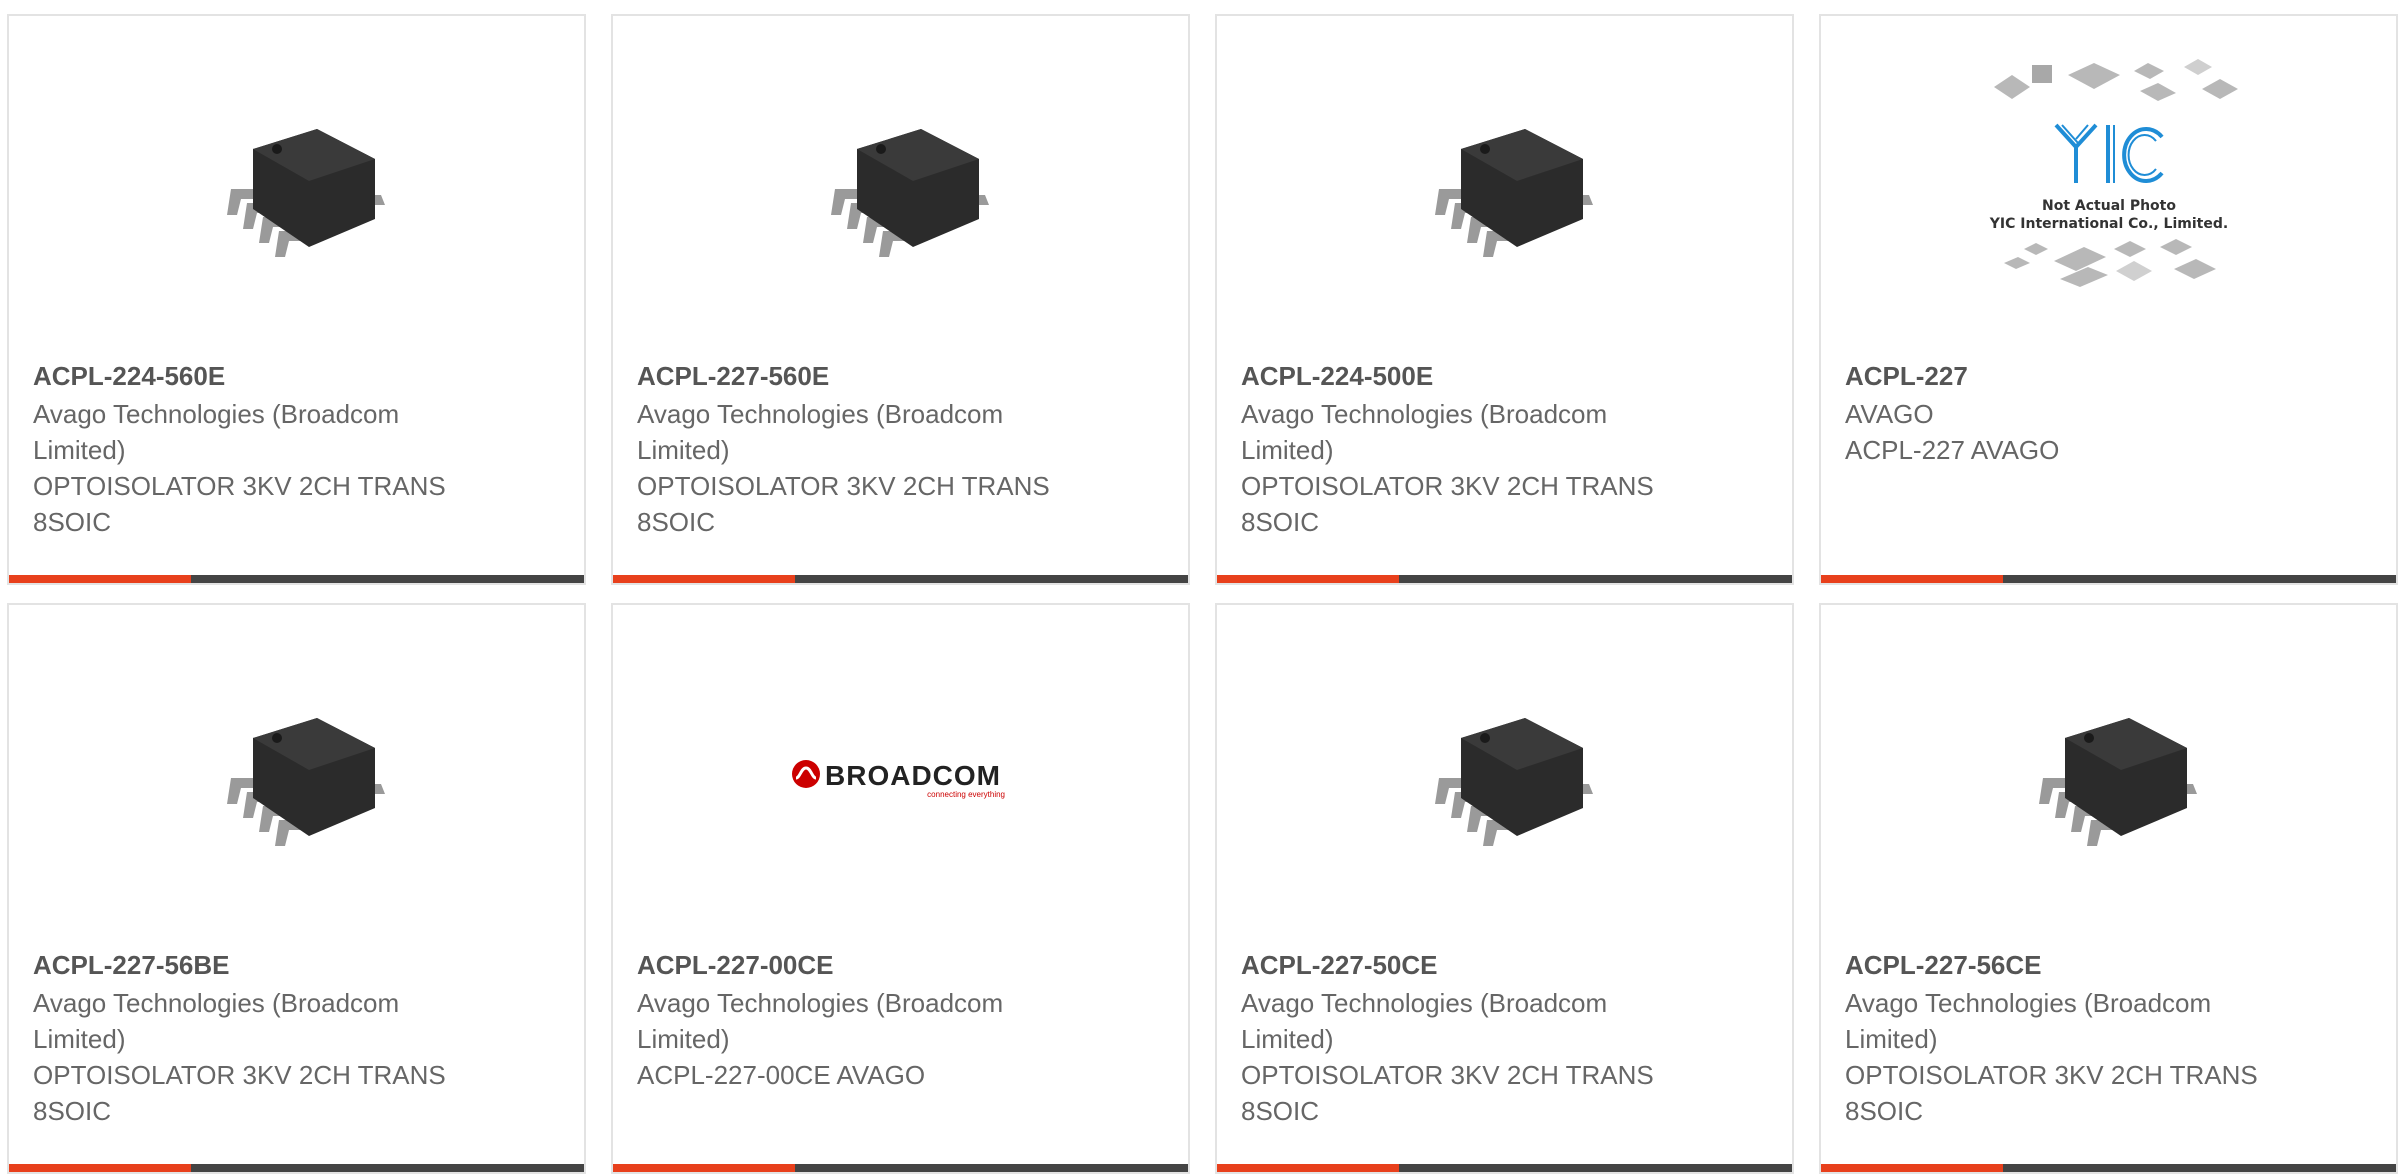  Describe the element at coordinates (857, 376) in the screenshot. I see `part-number: ACPL-227-560E` at that location.